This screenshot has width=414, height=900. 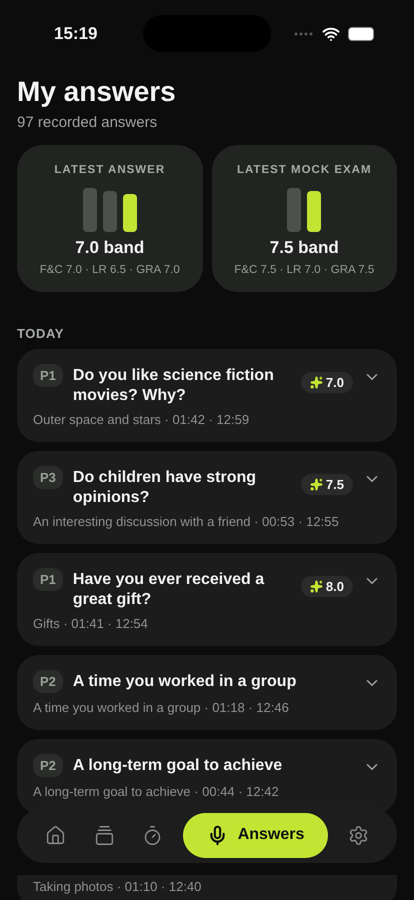 What do you see at coordinates (173, 386) in the screenshot?
I see `question-title: Do you like science fiction movies? Why?` at bounding box center [173, 386].